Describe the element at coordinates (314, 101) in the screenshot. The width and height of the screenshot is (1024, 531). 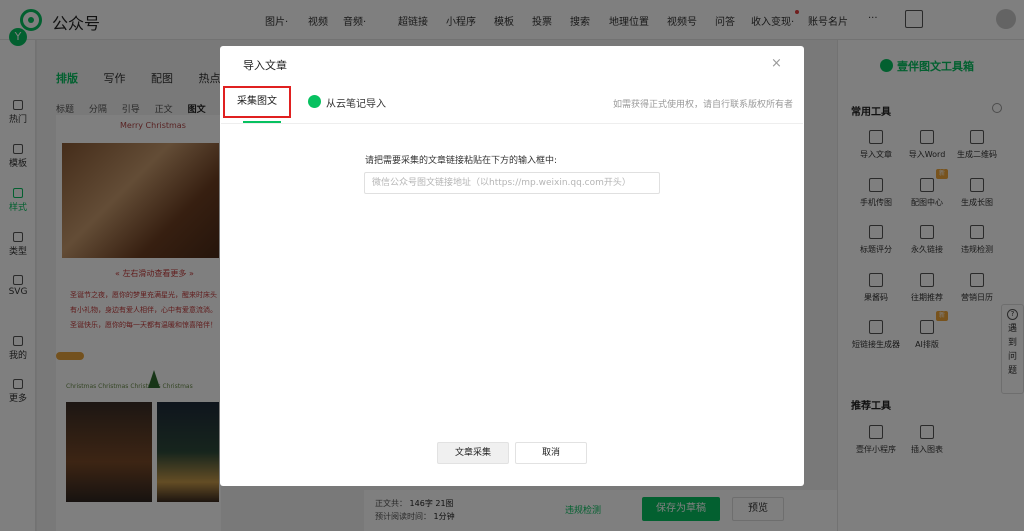
I see `cloud-note-icon` at that location.